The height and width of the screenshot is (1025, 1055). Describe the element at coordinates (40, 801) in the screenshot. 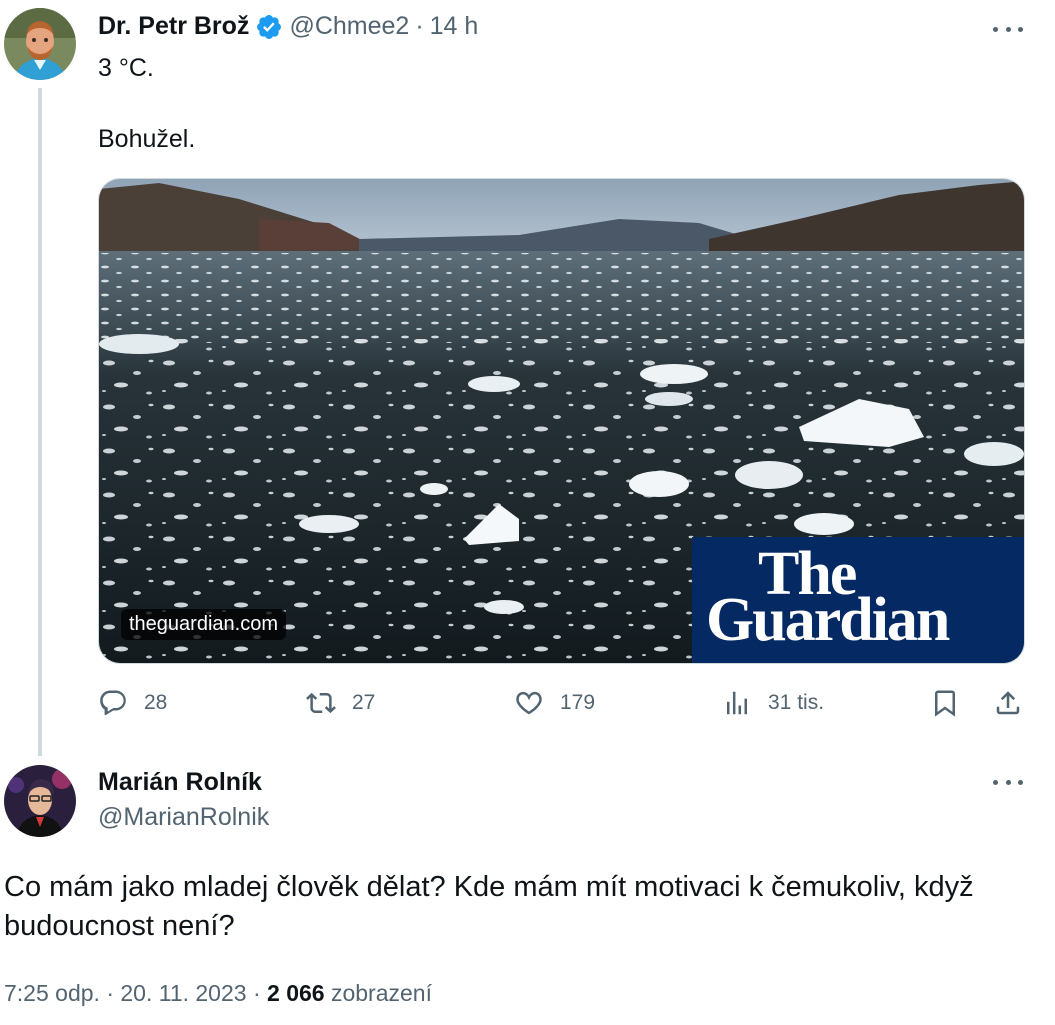

I see `reply-author-avatar` at that location.